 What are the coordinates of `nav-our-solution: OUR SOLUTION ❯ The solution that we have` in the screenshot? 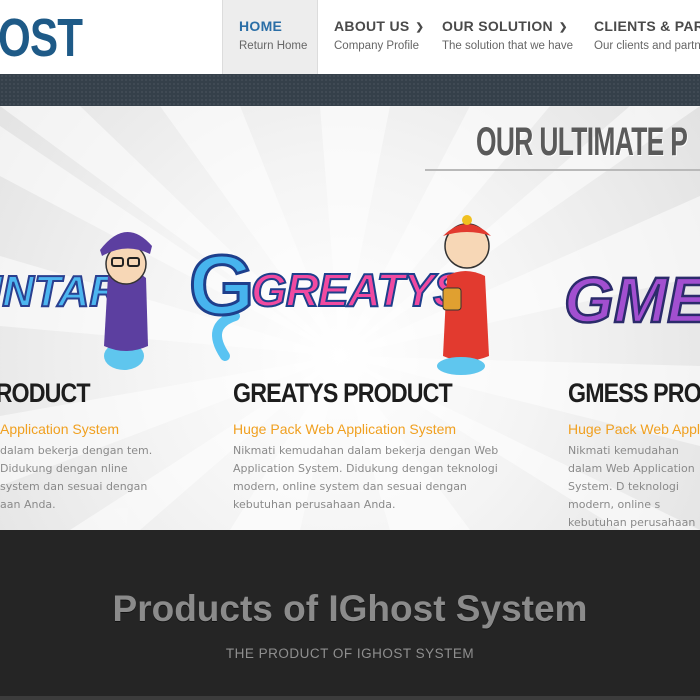 It's located at (502, 37).